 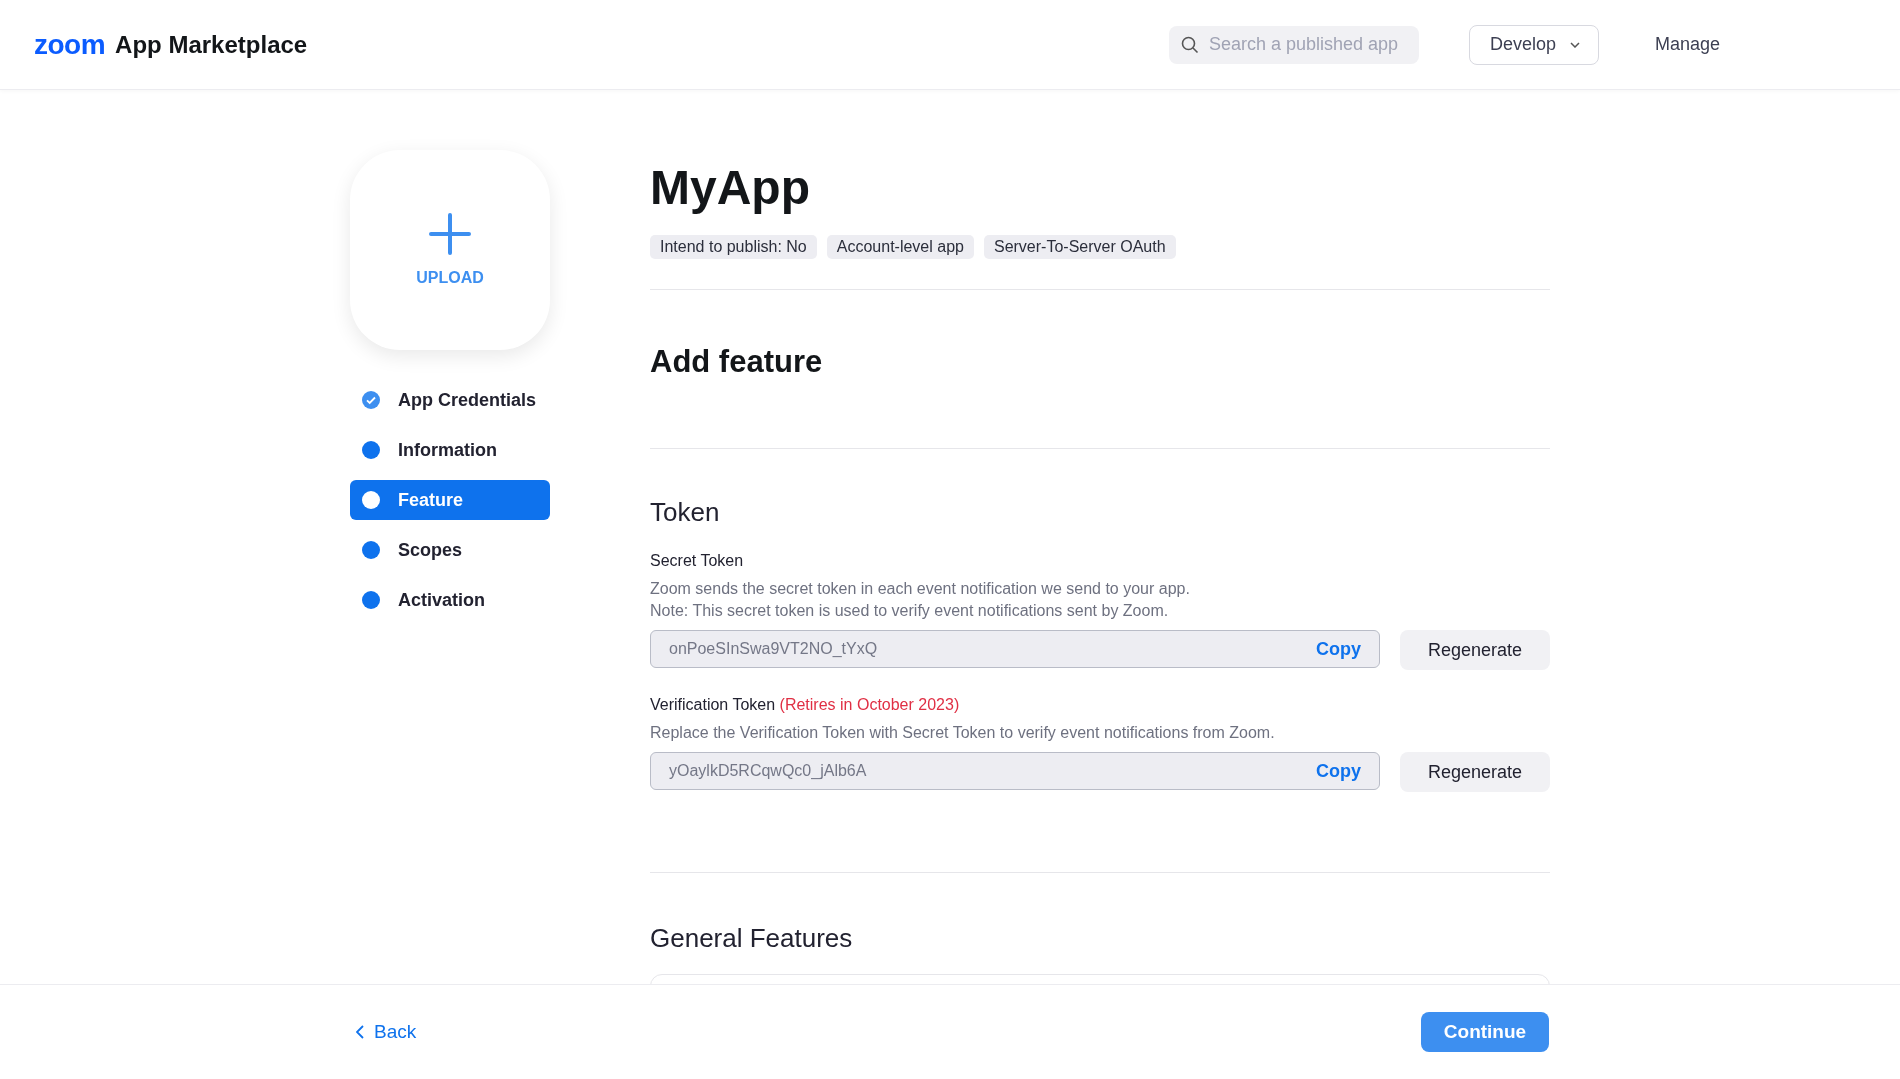 What do you see at coordinates (752, 938) in the screenshot?
I see `general-features-heading: General Features` at bounding box center [752, 938].